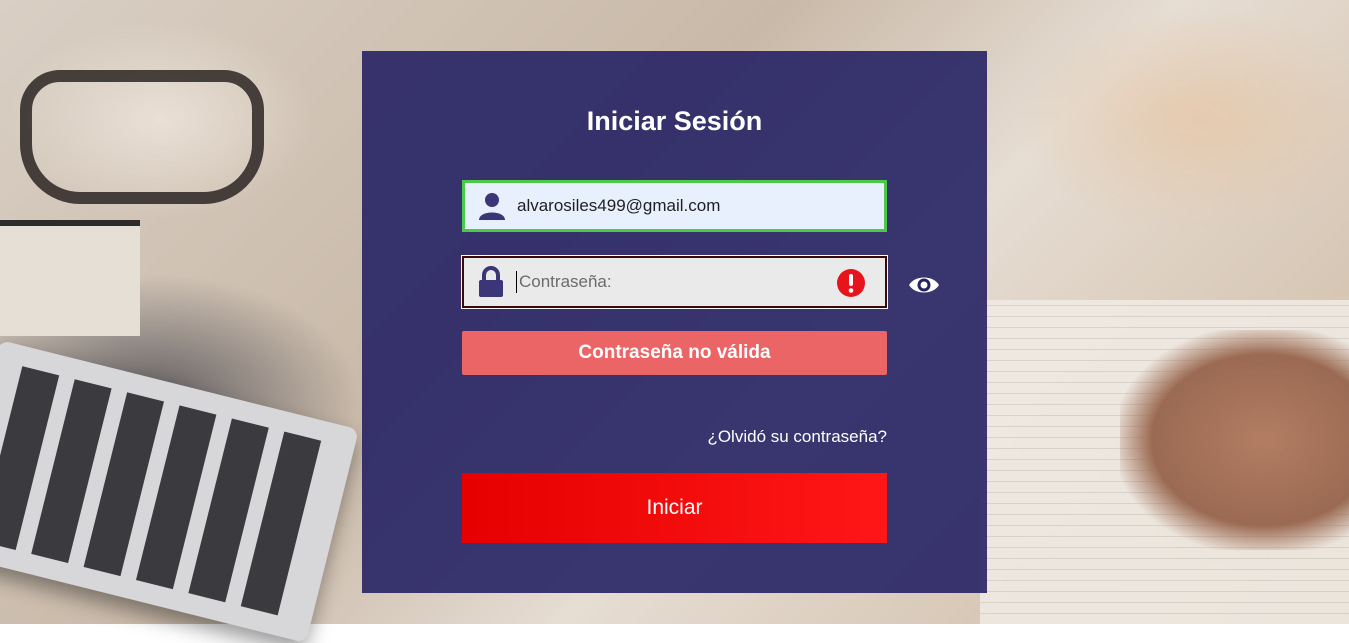  I want to click on password-field, so click(674, 282).